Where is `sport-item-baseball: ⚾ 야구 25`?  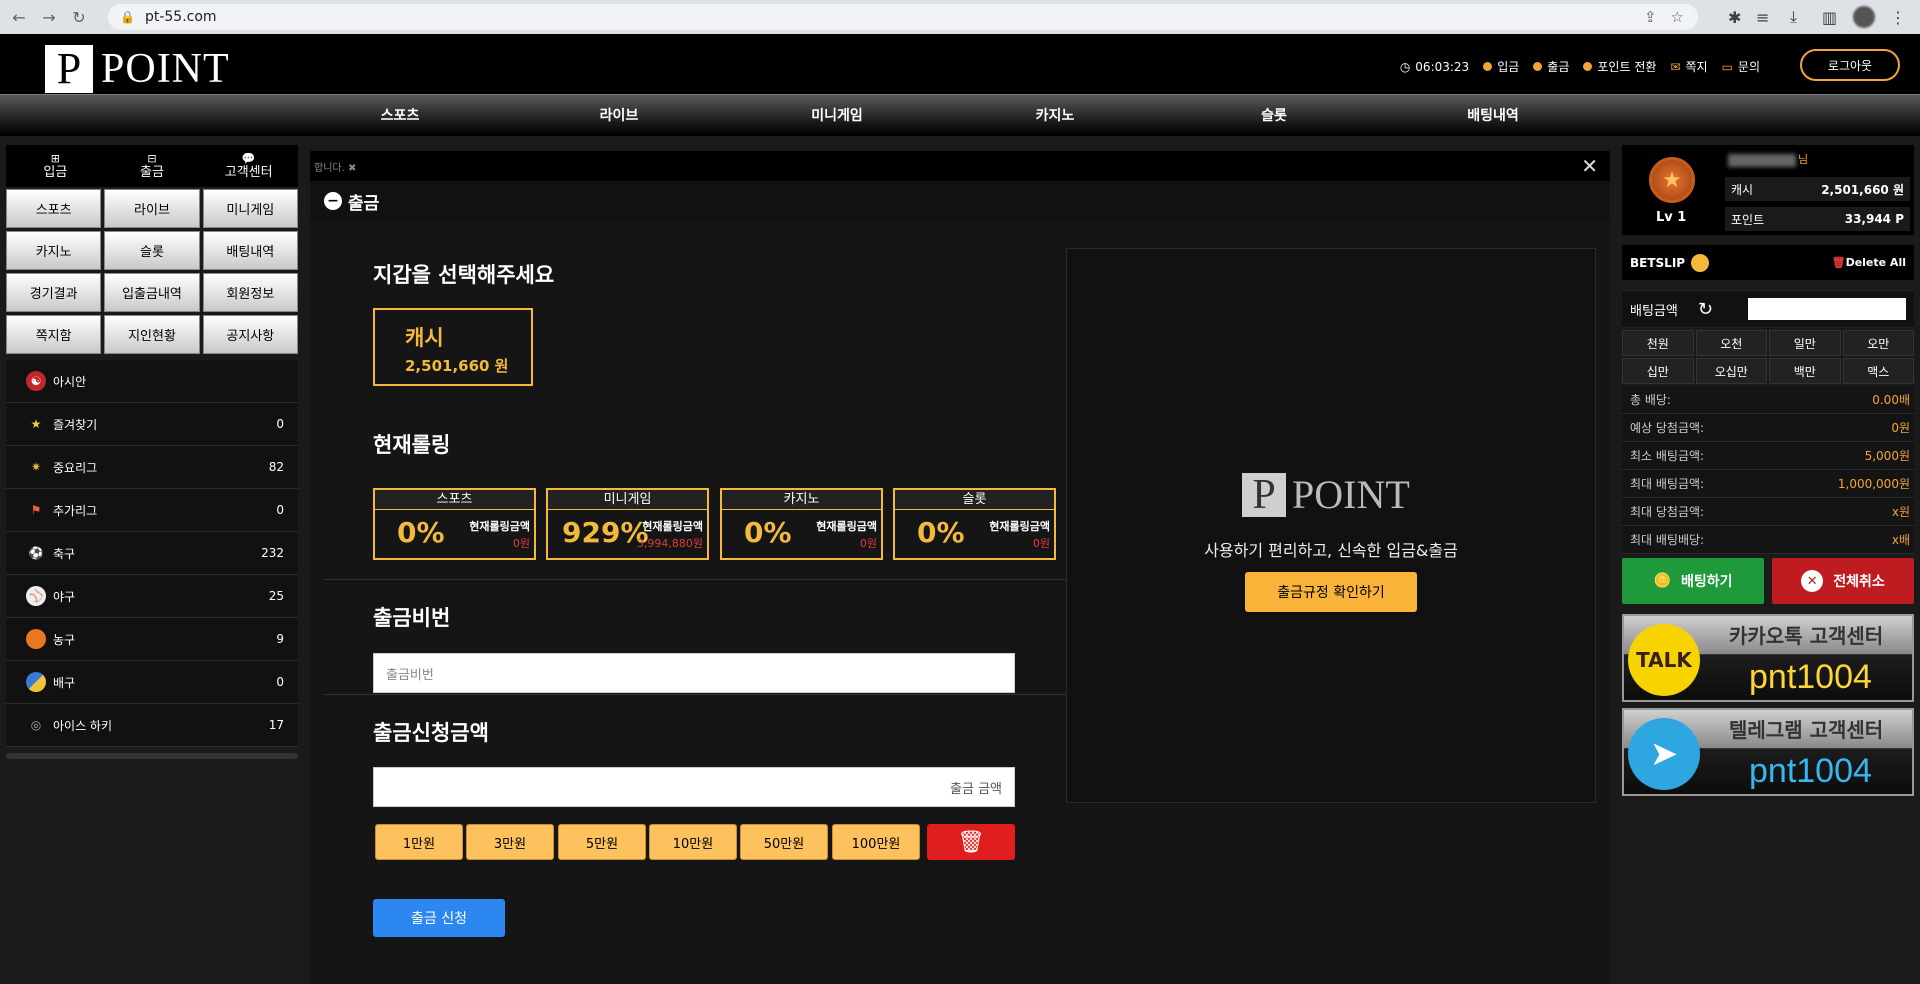 sport-item-baseball: ⚾ 야구 25 is located at coordinates (152, 596).